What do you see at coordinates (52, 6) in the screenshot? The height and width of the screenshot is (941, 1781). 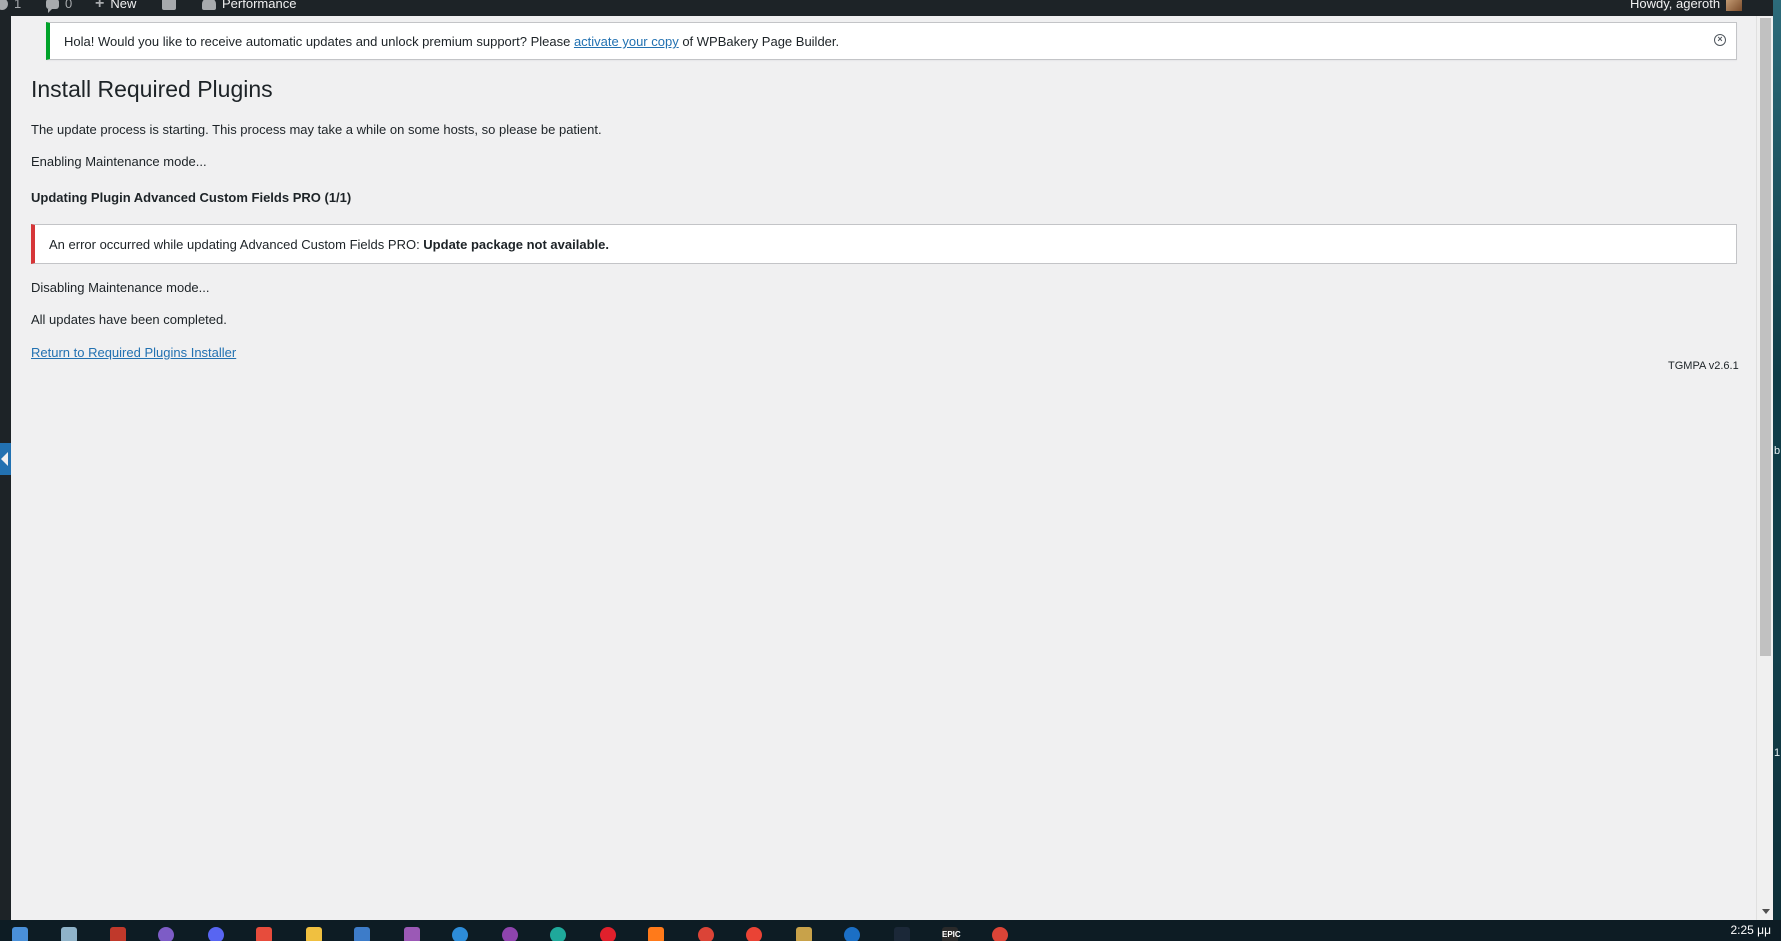 I see `comments-icon` at bounding box center [52, 6].